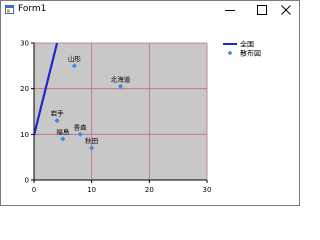 This screenshot has height=240, width=320. Describe the element at coordinates (149, 190) in the screenshot. I see `x-tick-label: 20` at that location.